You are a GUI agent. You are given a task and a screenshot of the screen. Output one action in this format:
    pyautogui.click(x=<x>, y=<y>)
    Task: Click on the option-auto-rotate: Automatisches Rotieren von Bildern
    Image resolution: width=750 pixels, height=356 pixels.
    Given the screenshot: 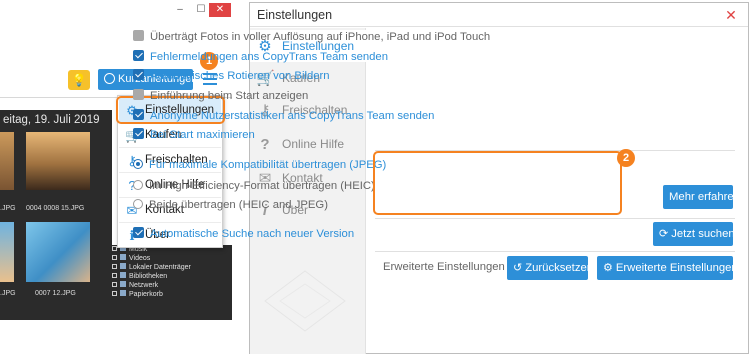 What is the action you would take?
    pyautogui.click(x=231, y=76)
    